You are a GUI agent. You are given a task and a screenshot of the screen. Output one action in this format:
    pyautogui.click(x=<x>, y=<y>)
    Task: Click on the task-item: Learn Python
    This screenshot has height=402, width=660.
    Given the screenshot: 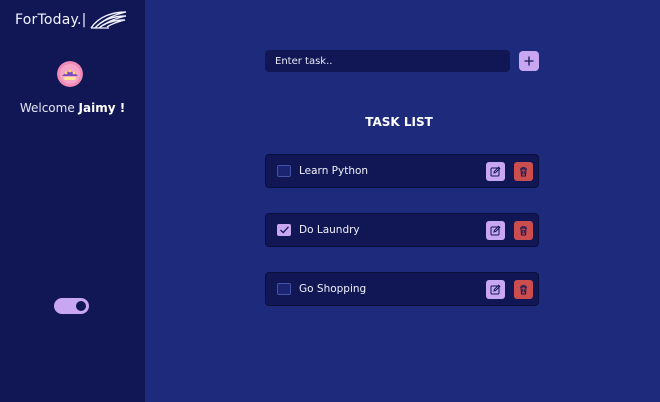 What is the action you would take?
    pyautogui.click(x=402, y=171)
    